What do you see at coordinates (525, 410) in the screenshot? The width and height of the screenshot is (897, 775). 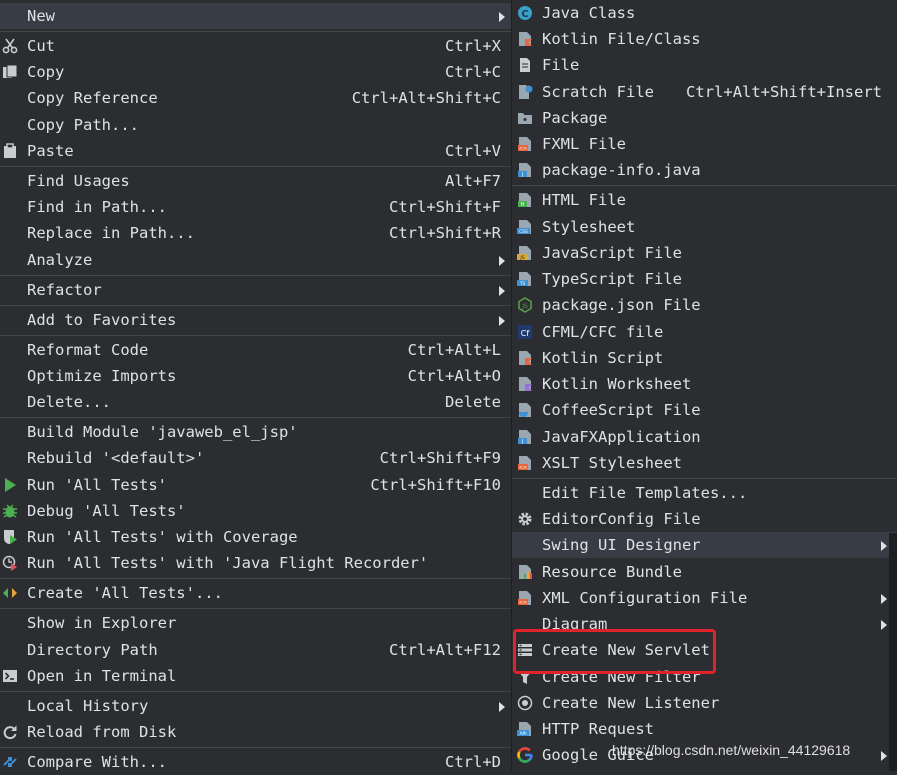 I see `coffeescript-icon` at bounding box center [525, 410].